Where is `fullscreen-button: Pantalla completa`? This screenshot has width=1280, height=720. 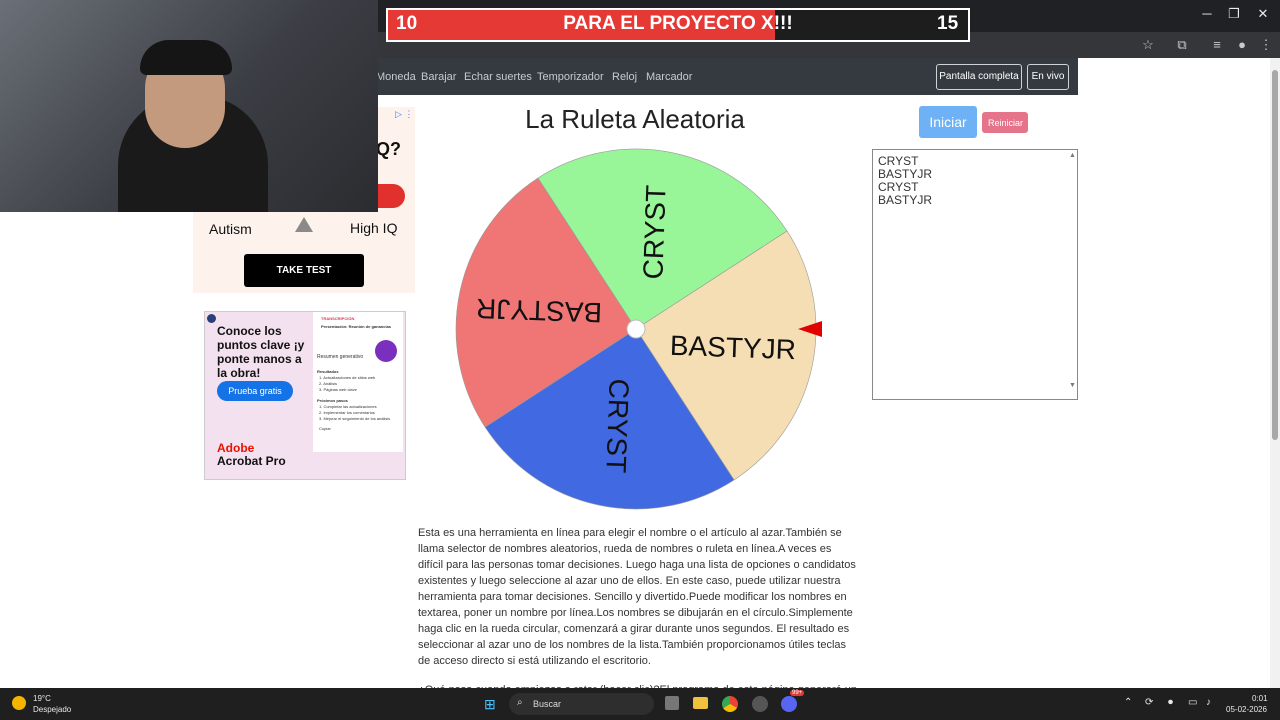
fullscreen-button: Pantalla completa is located at coordinates (979, 77).